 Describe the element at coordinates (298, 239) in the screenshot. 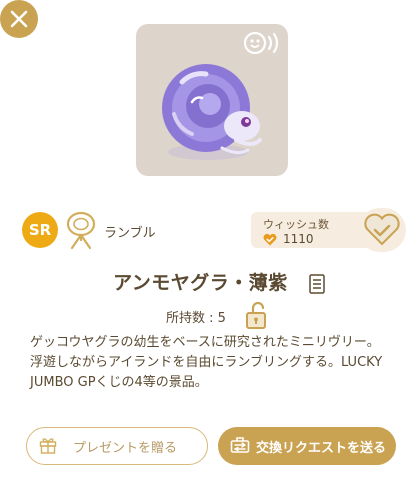

I see `wish-count: 1110` at that location.